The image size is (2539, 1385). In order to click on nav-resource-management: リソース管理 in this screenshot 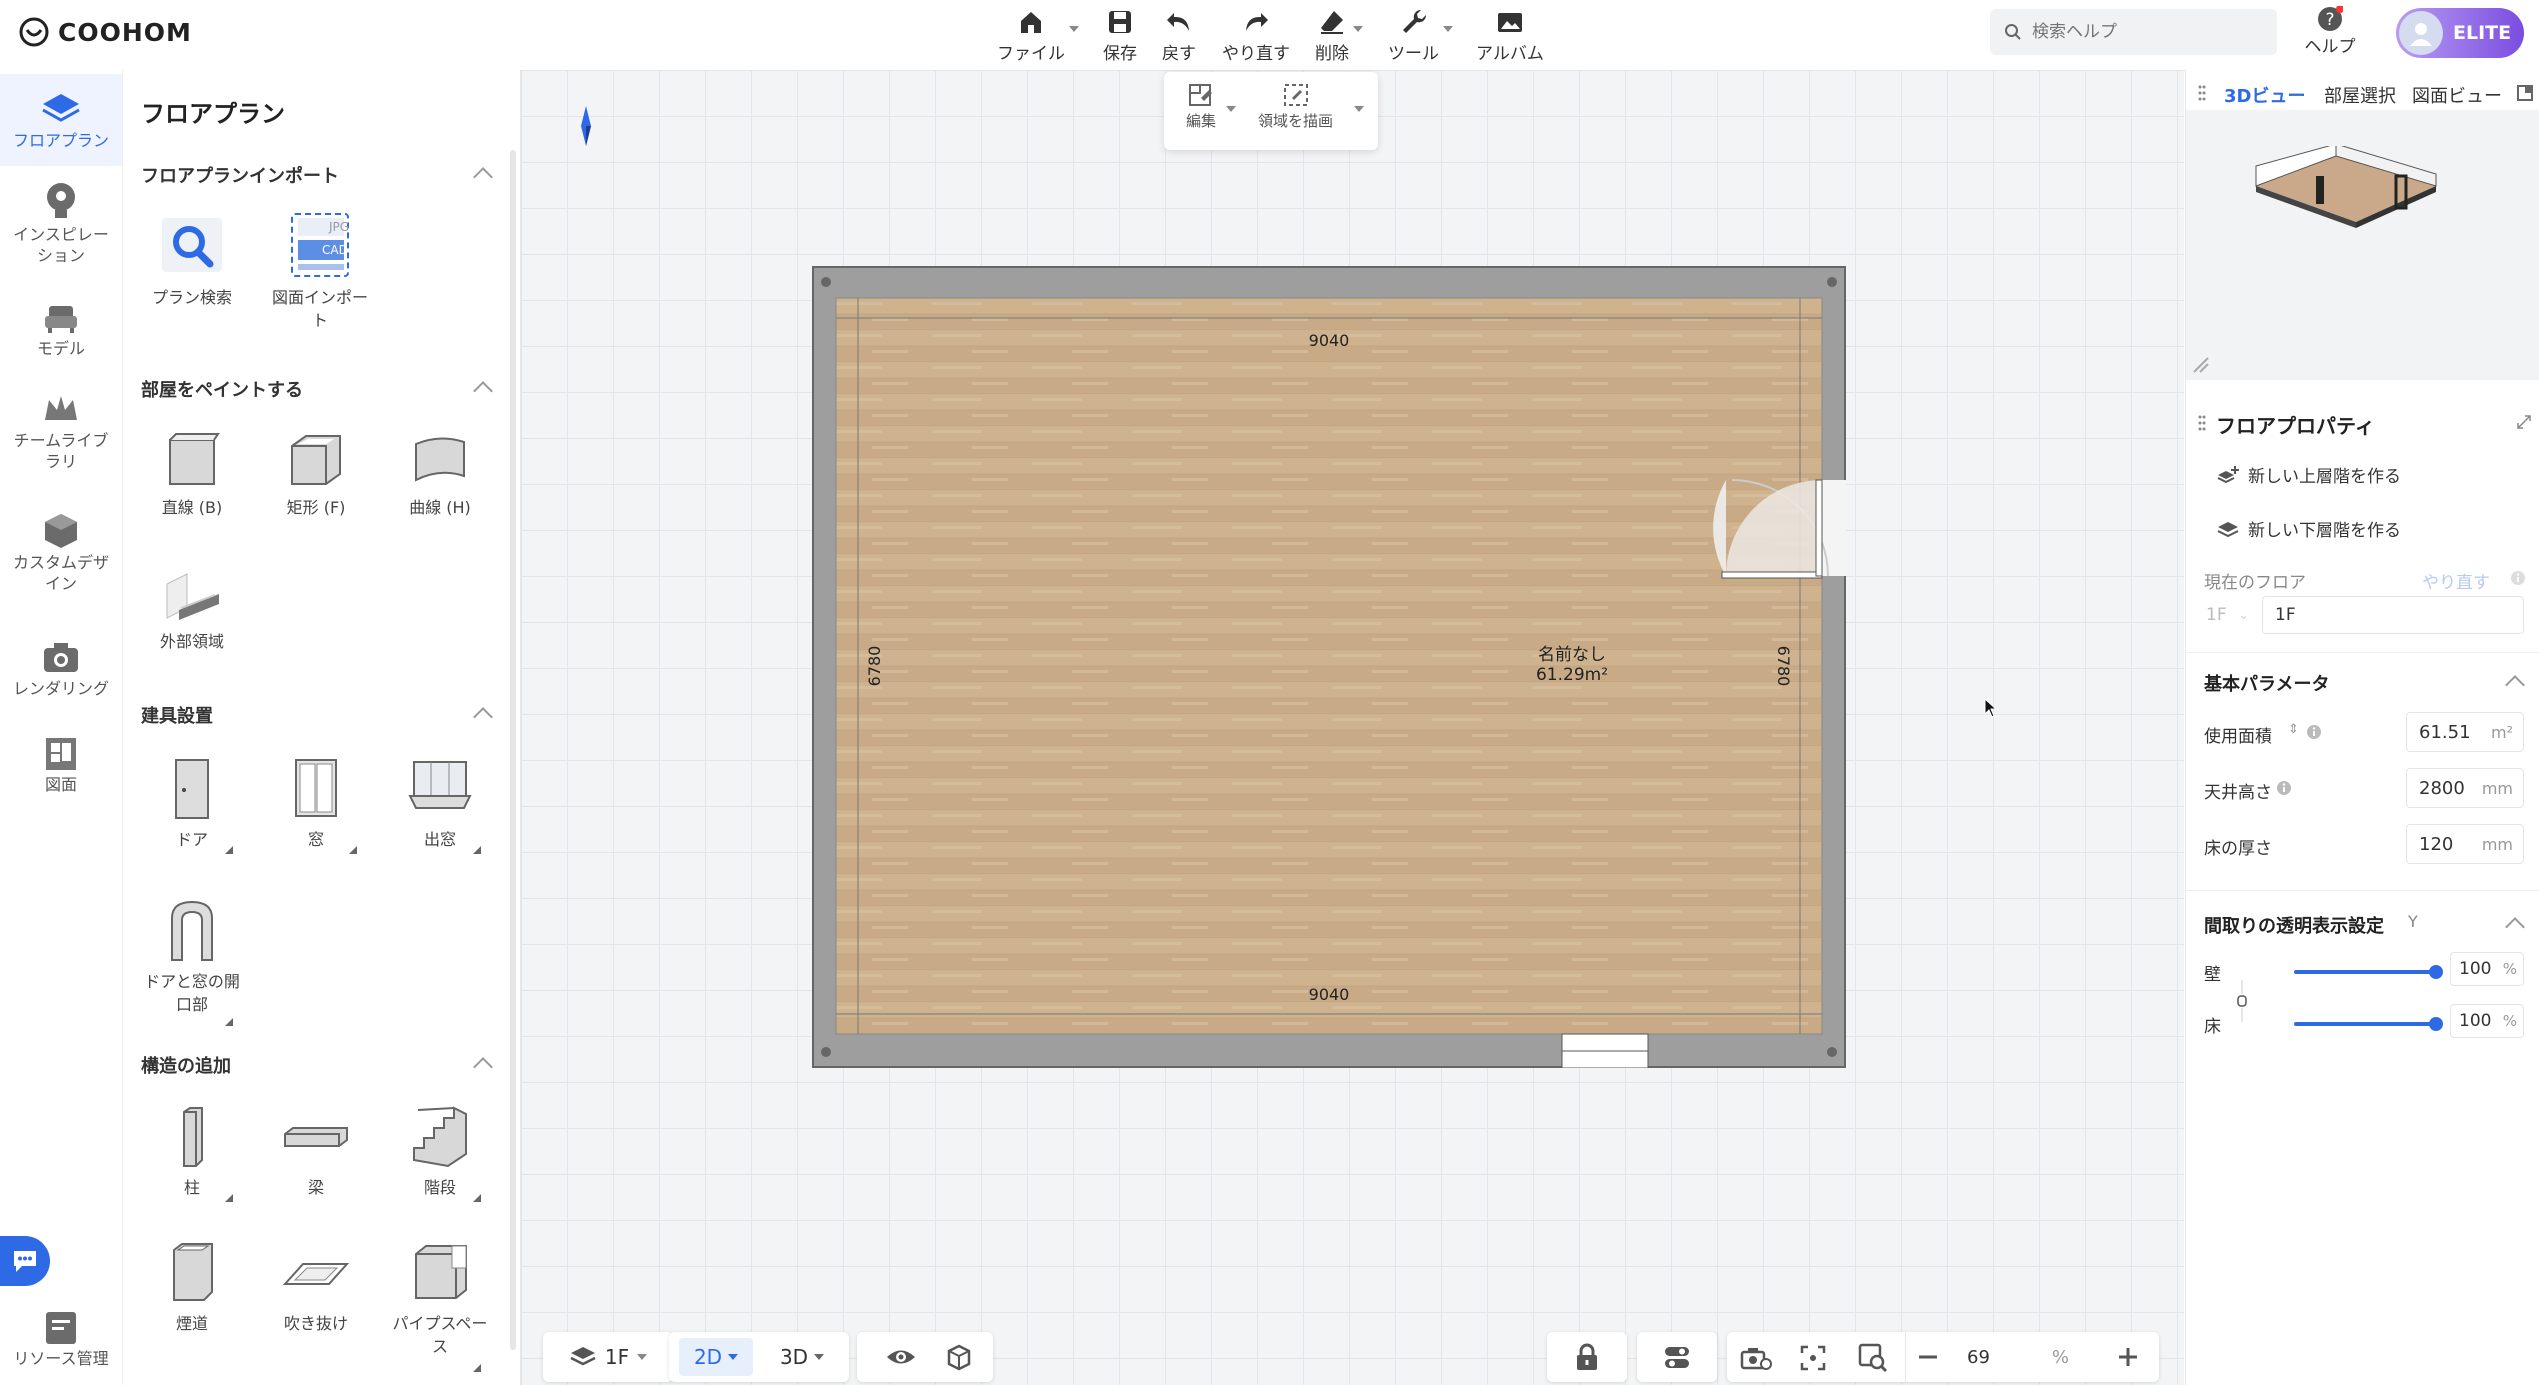, I will do `click(61, 1338)`.